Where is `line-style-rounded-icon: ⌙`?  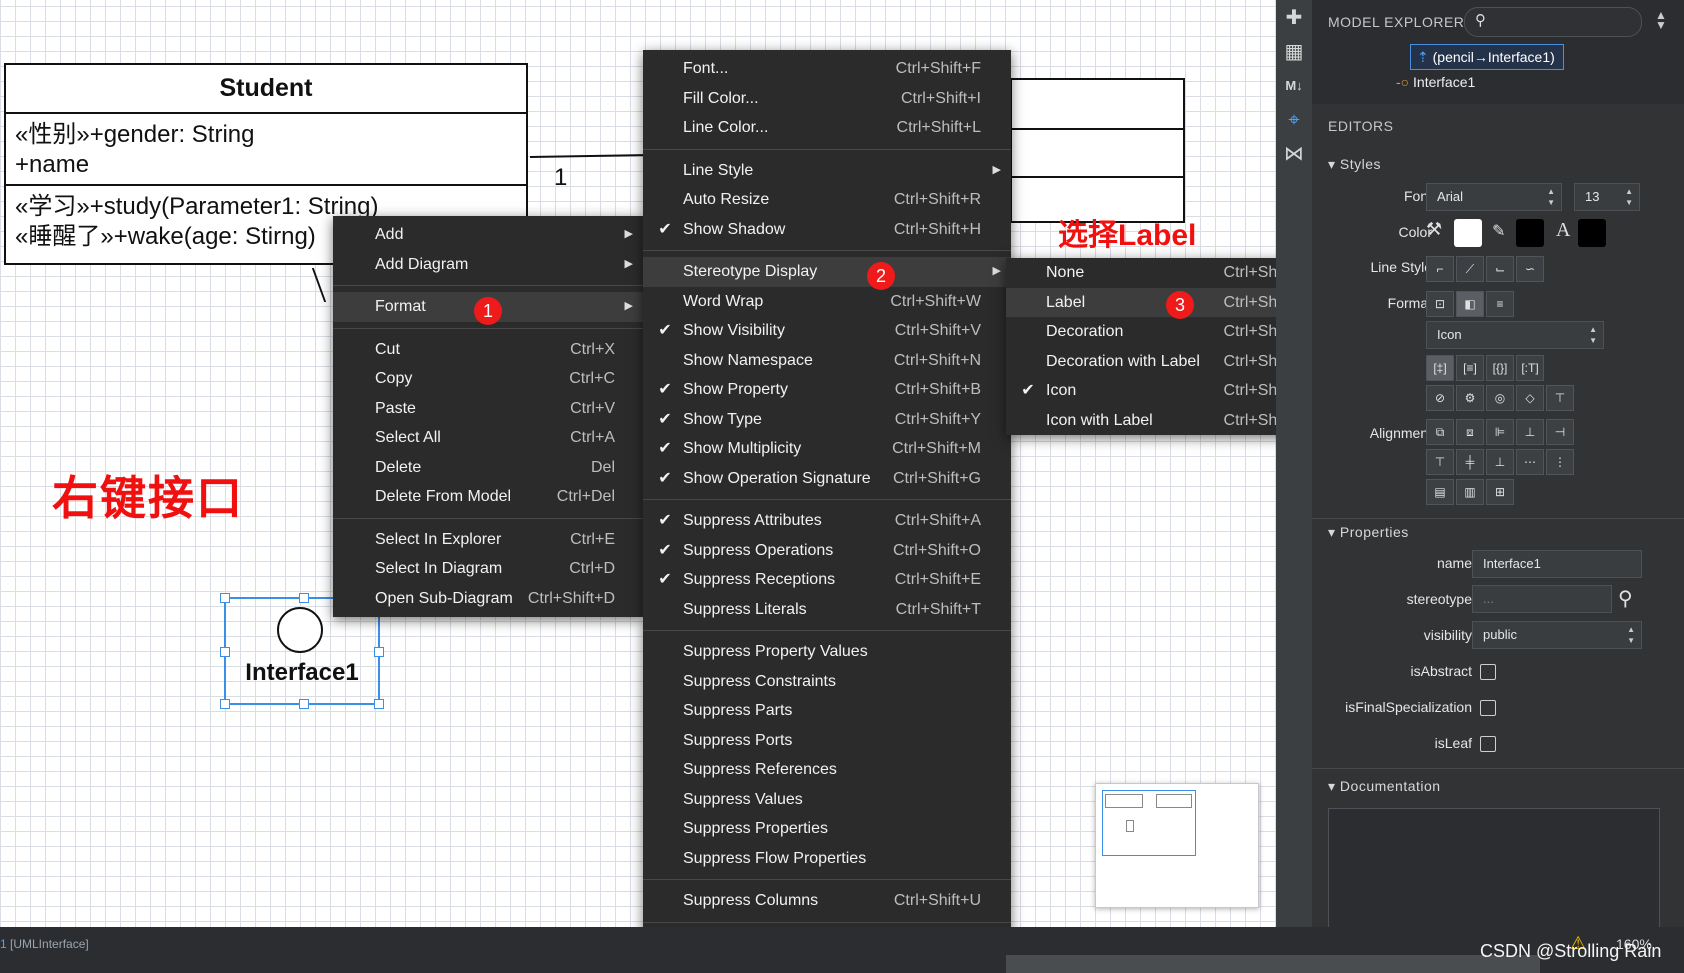
line-style-rounded-icon: ⌙ is located at coordinates (1500, 269).